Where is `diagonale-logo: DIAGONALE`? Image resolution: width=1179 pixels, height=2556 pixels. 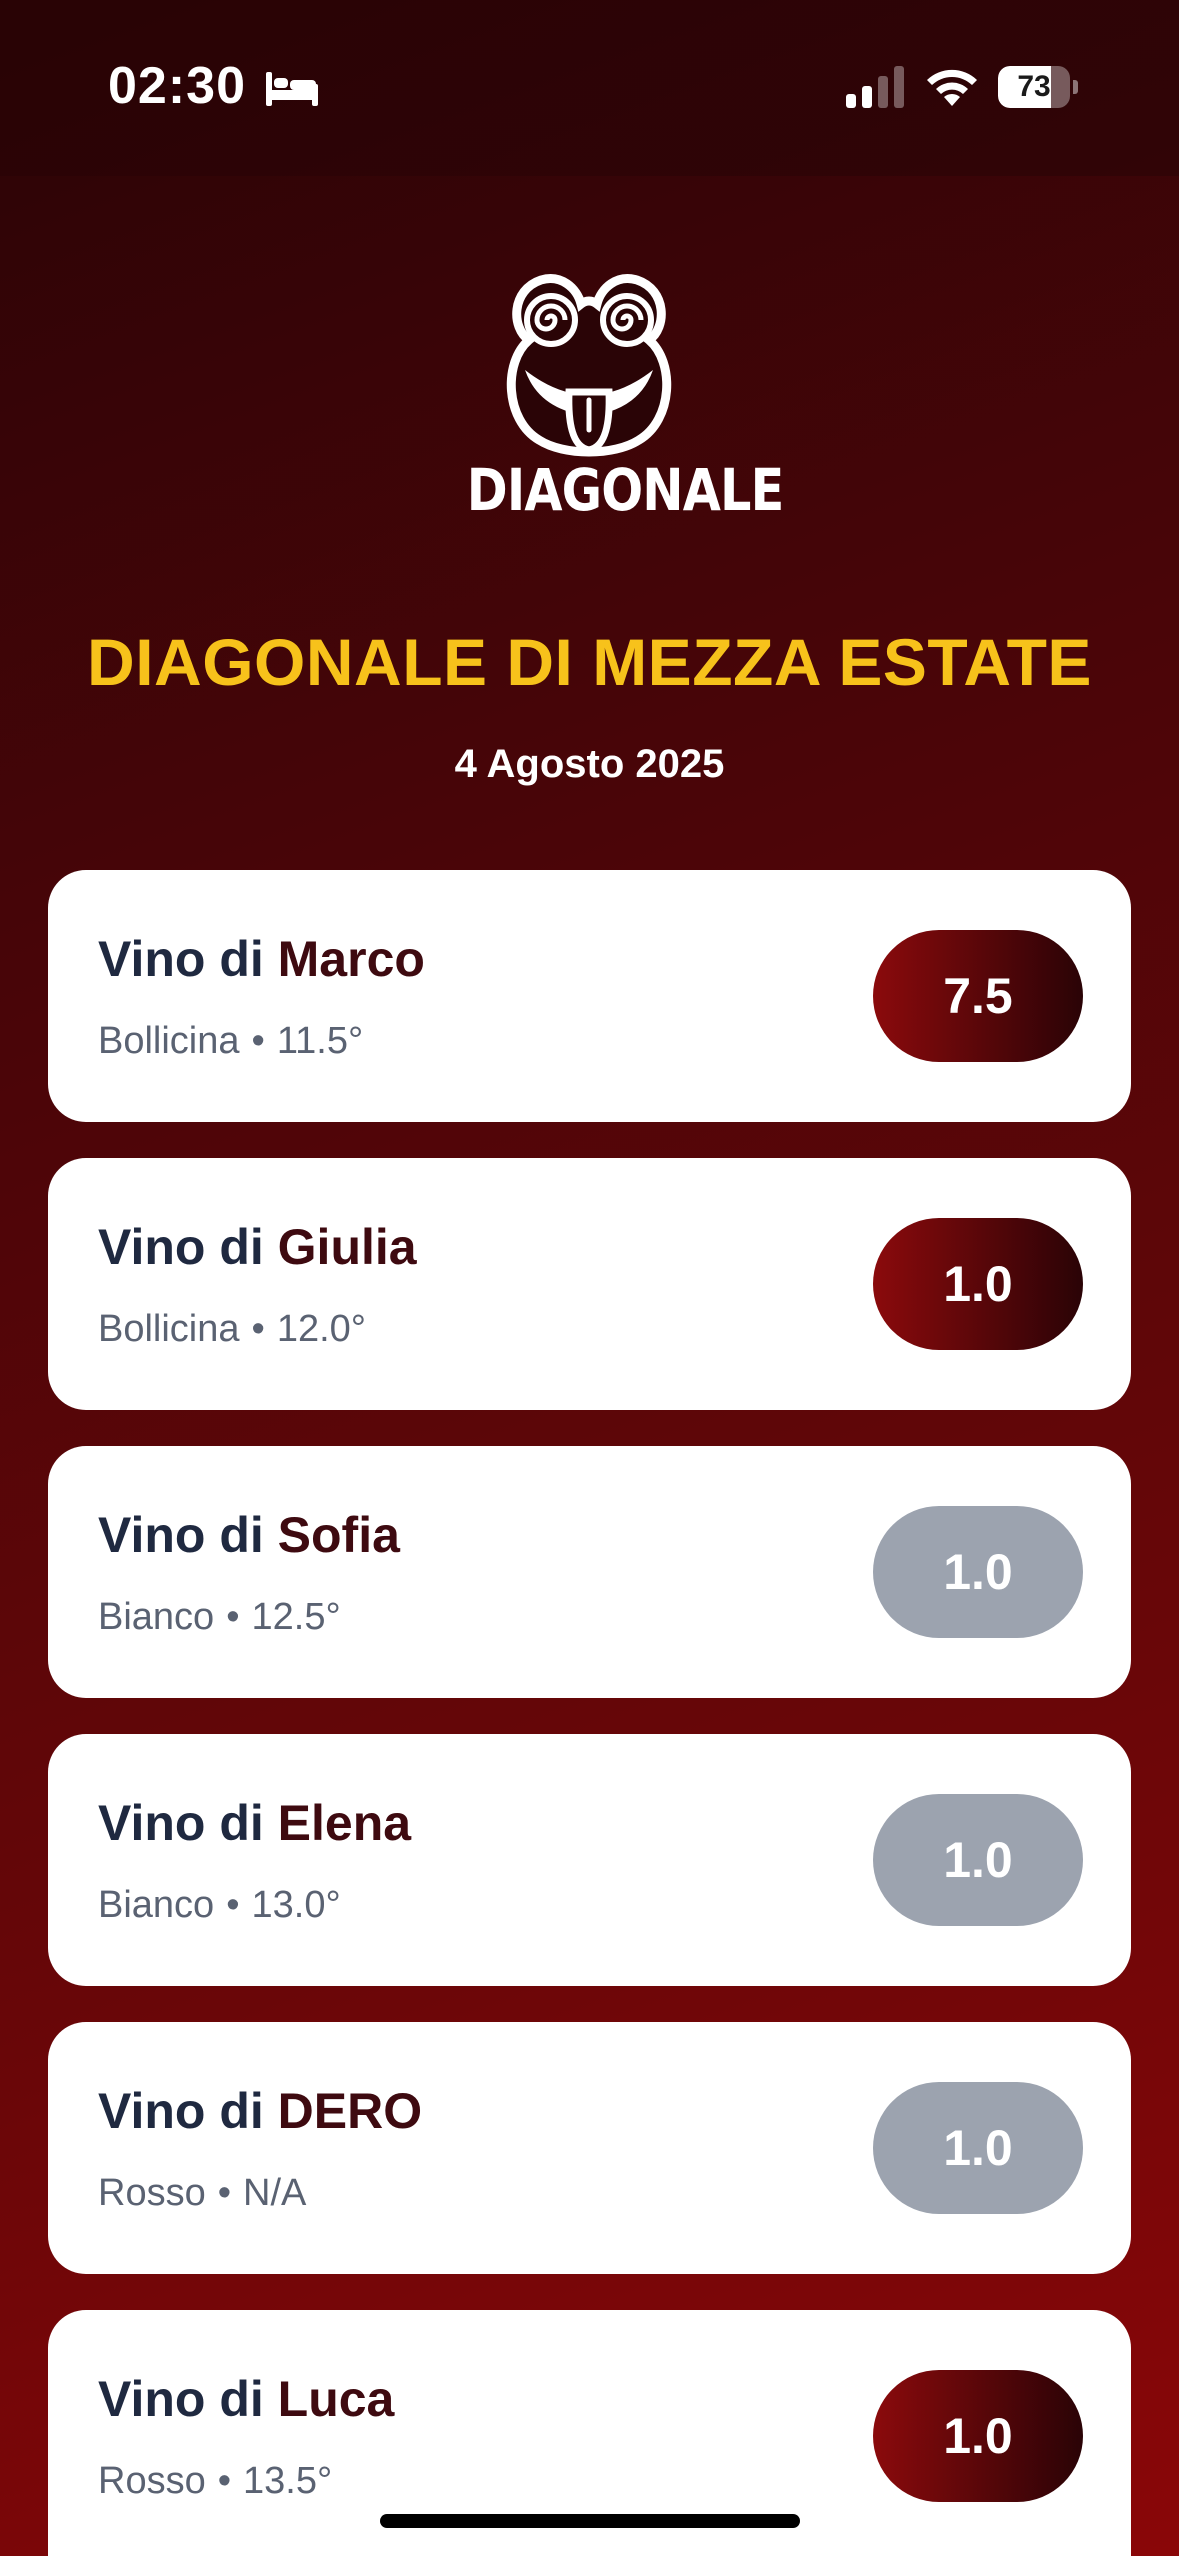 diagonale-logo: DIAGONALE is located at coordinates (615, 400).